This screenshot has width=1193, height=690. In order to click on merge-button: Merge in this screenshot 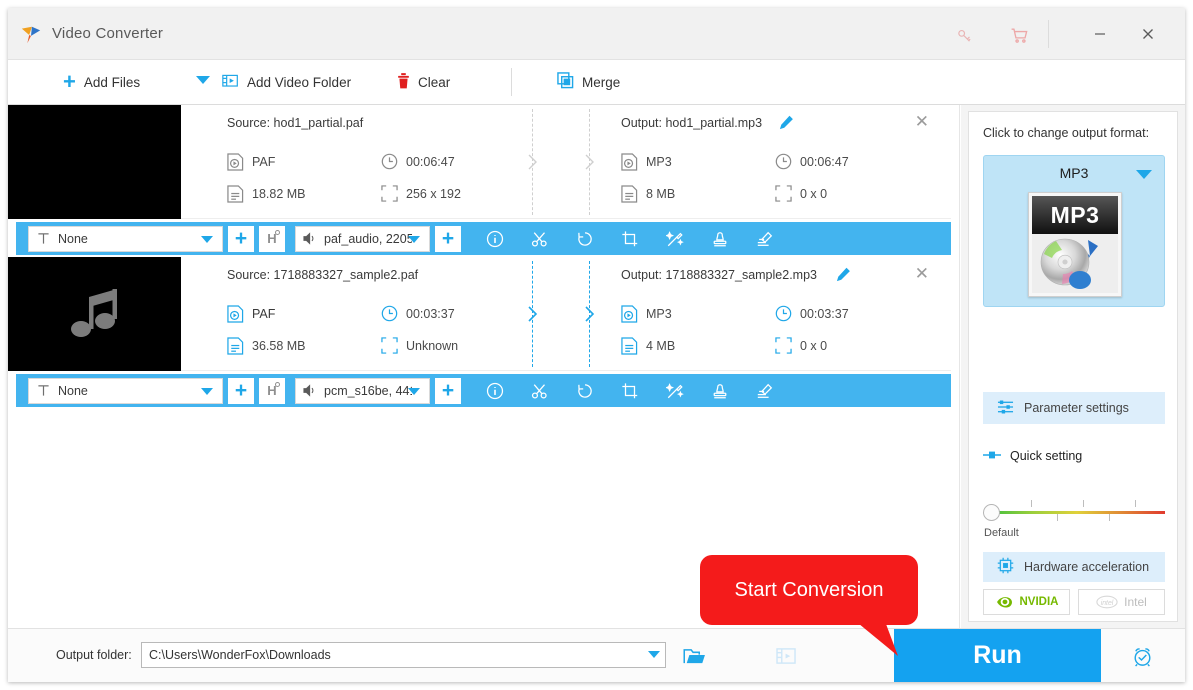, I will do `click(588, 82)`.